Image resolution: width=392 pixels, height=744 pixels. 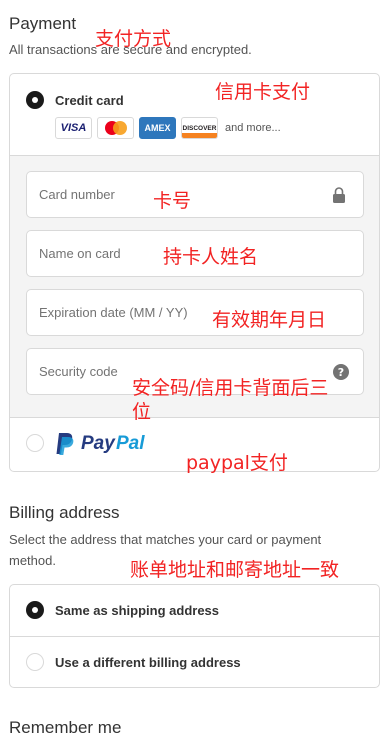 I want to click on paypal-text-pay: Pay, so click(x=98, y=443).